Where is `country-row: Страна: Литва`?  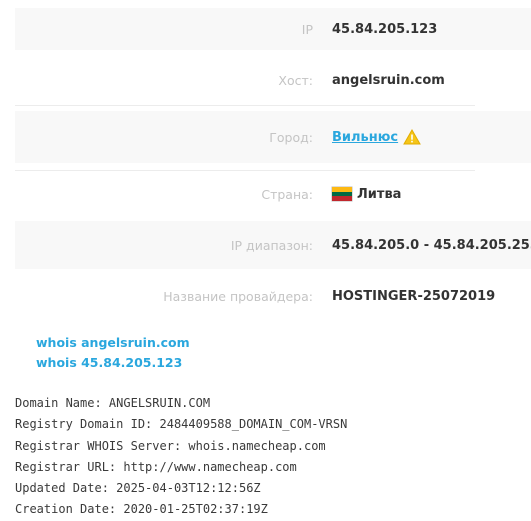 country-row: Страна: Литва is located at coordinates (273, 194).